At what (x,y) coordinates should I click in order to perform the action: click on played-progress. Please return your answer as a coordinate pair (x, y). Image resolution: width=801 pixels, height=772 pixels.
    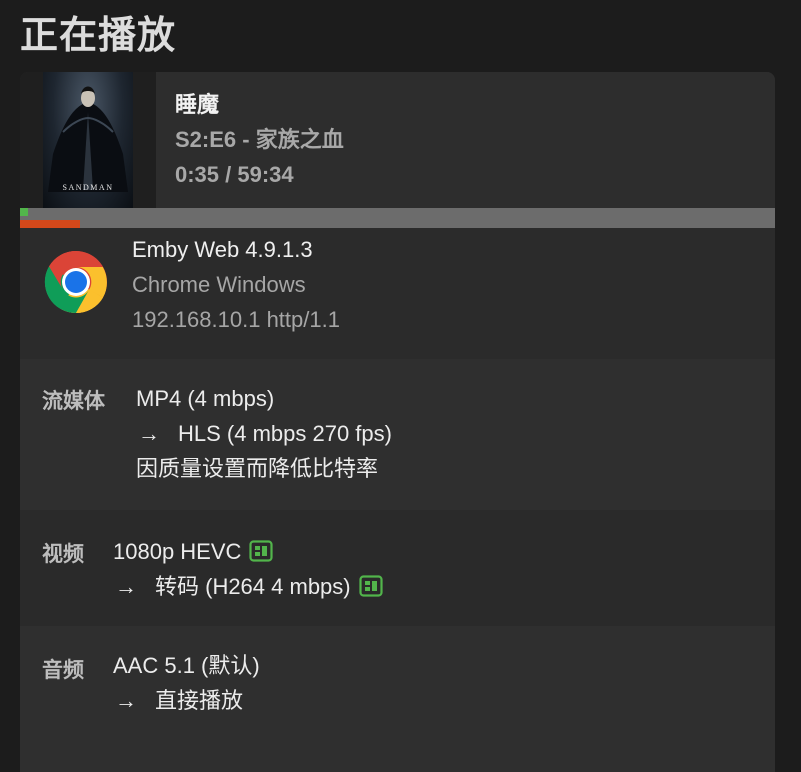
    Looking at the image, I should click on (24, 212).